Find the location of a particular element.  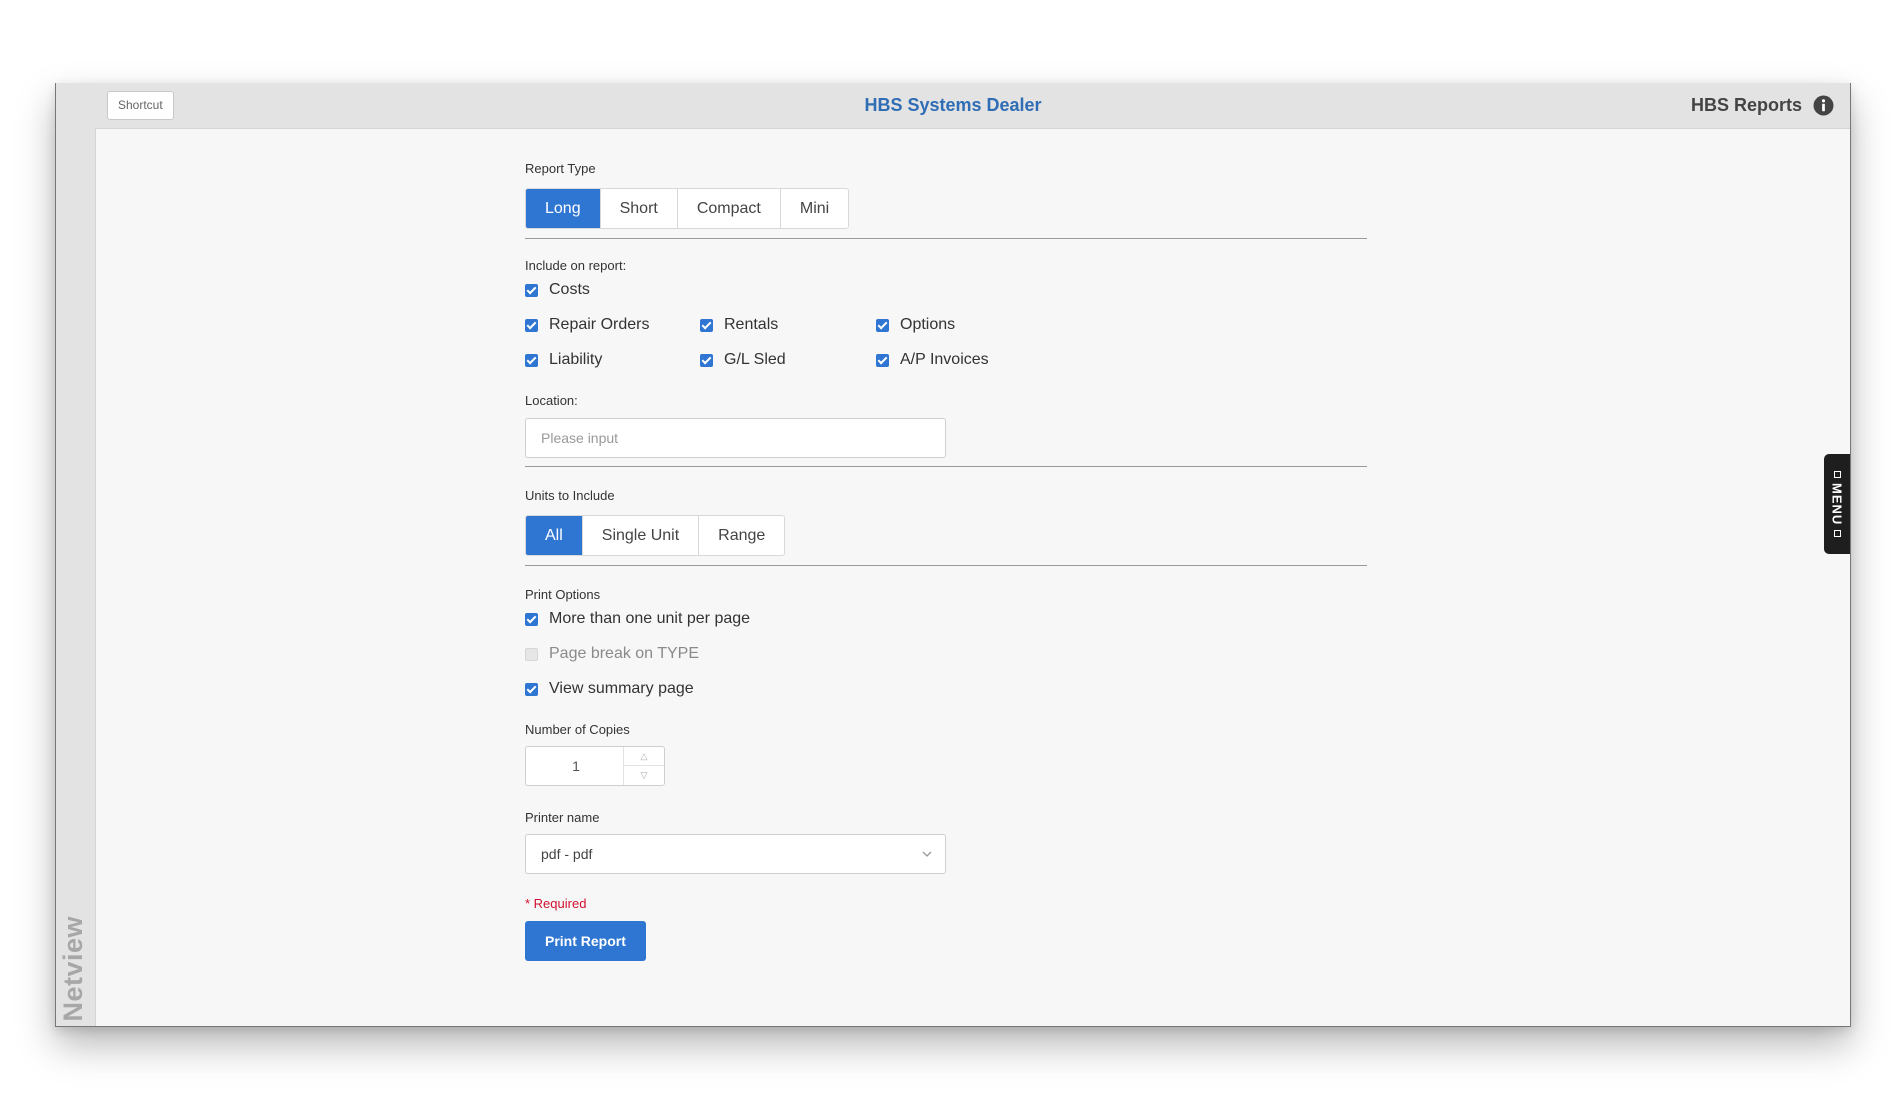

checkbox-label: A/P Invoices is located at coordinates (944, 359).